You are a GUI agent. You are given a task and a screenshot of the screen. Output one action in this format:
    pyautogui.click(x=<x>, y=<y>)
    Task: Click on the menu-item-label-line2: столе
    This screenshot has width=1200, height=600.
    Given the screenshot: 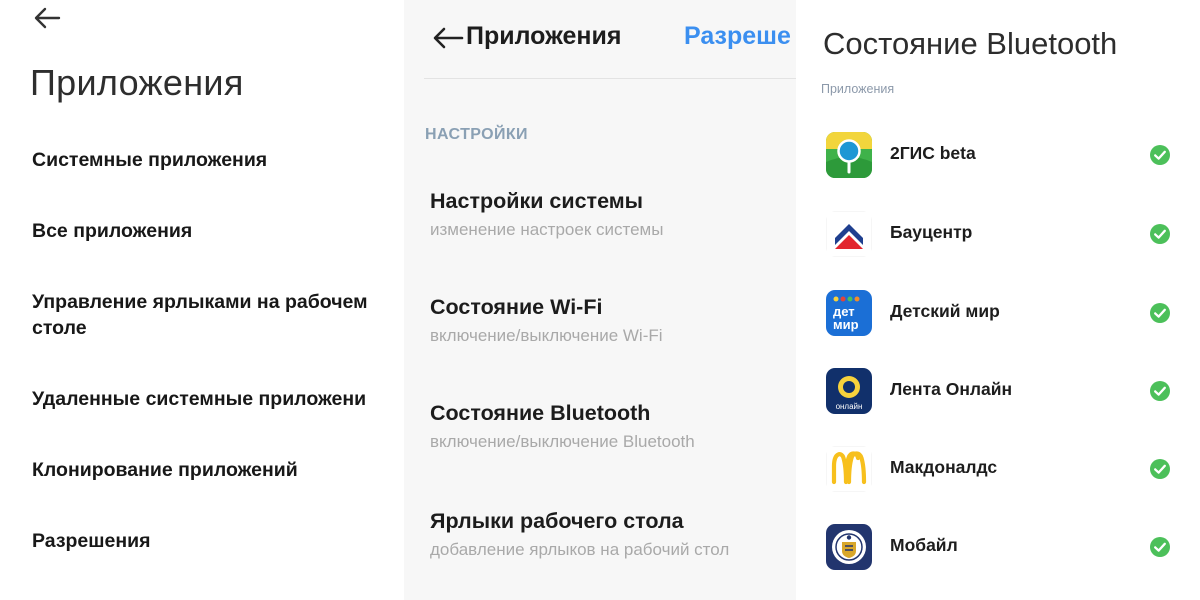 What is the action you would take?
    pyautogui.click(x=59, y=328)
    